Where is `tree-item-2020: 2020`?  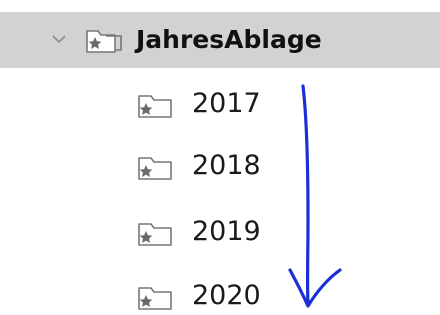 tree-item-2020: 2020 is located at coordinates (150, 293).